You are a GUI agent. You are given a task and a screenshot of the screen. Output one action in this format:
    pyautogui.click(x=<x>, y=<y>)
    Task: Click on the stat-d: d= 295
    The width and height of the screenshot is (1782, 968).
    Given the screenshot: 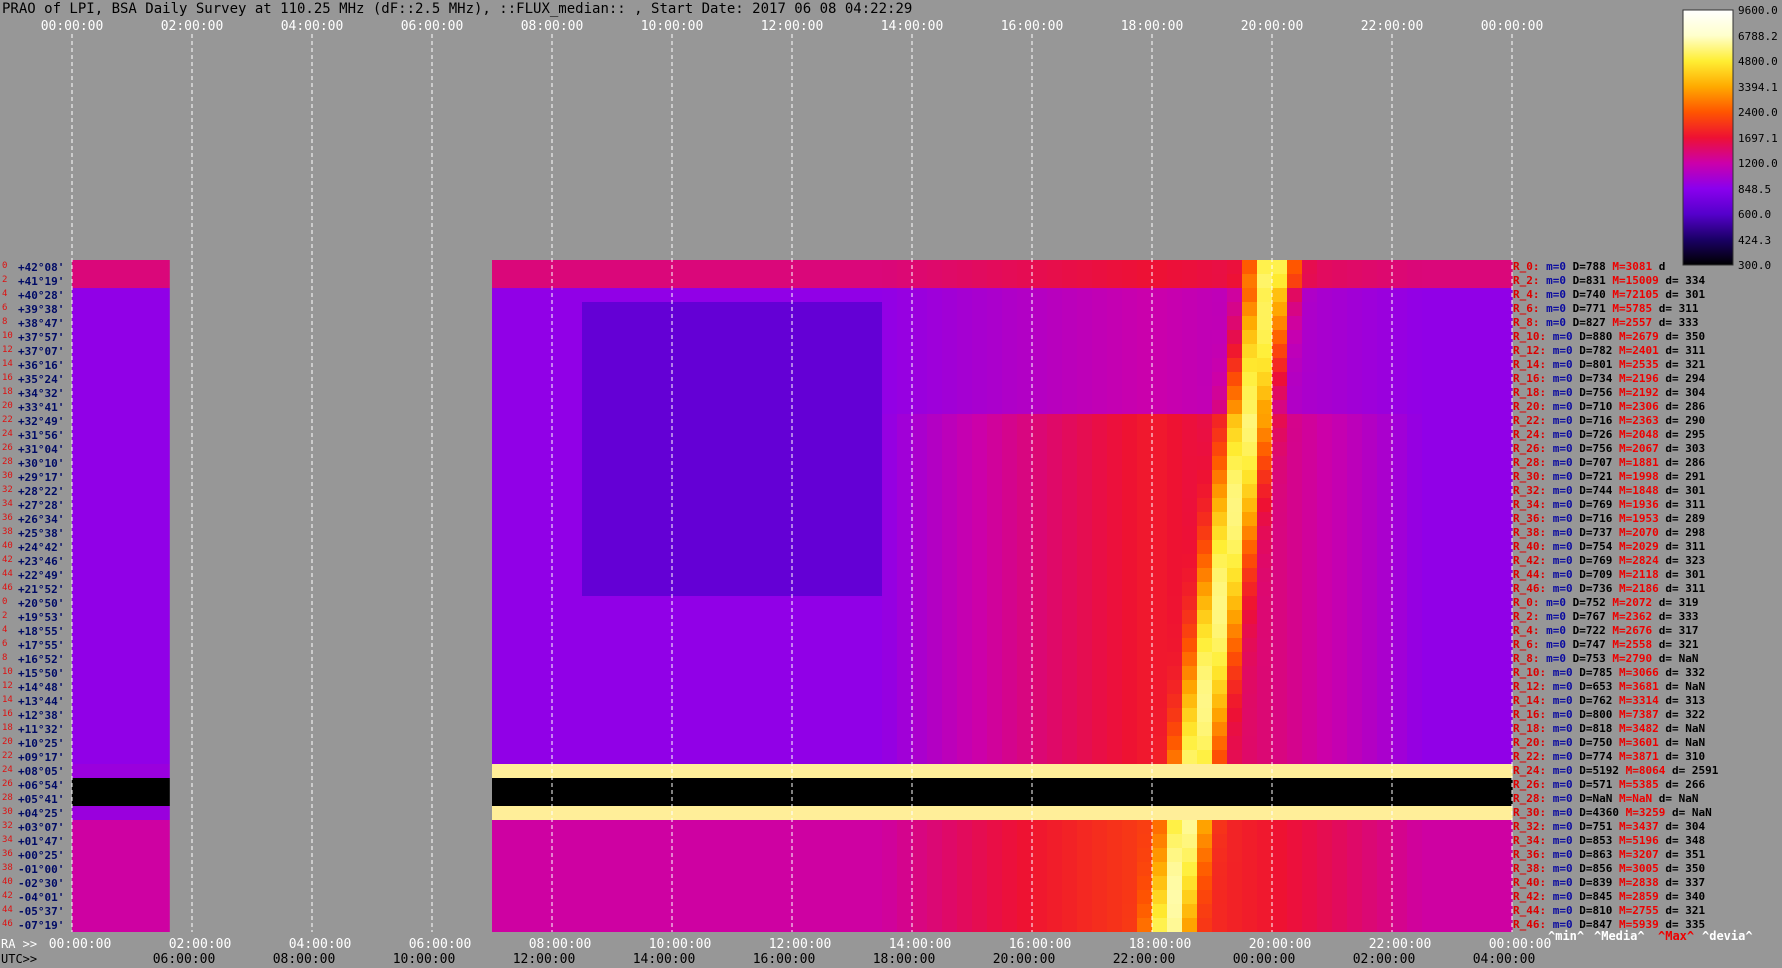 What is the action you would take?
    pyautogui.click(x=1685, y=434)
    